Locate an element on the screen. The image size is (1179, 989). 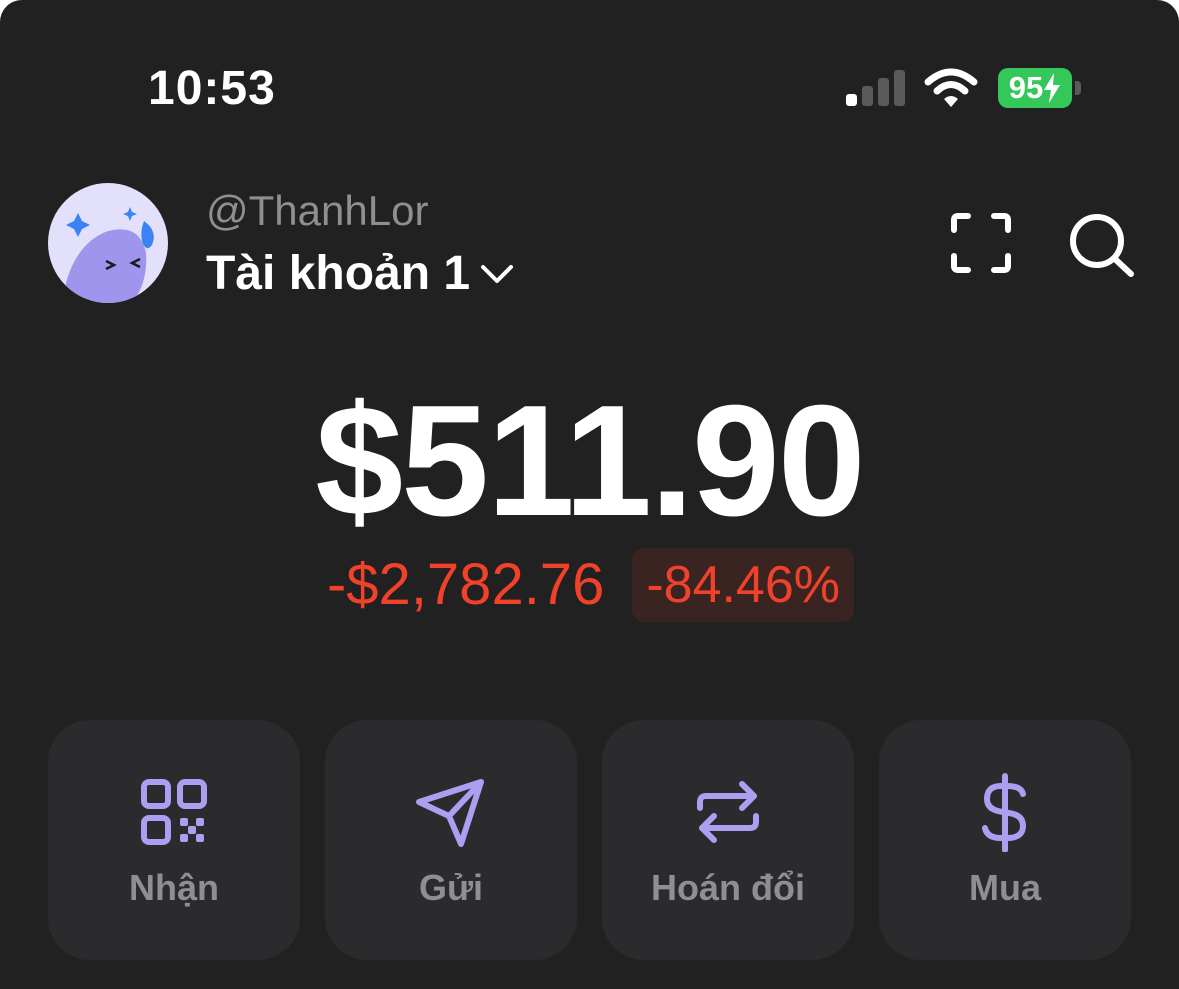
receive-button: Nhận is located at coordinates (174, 840).